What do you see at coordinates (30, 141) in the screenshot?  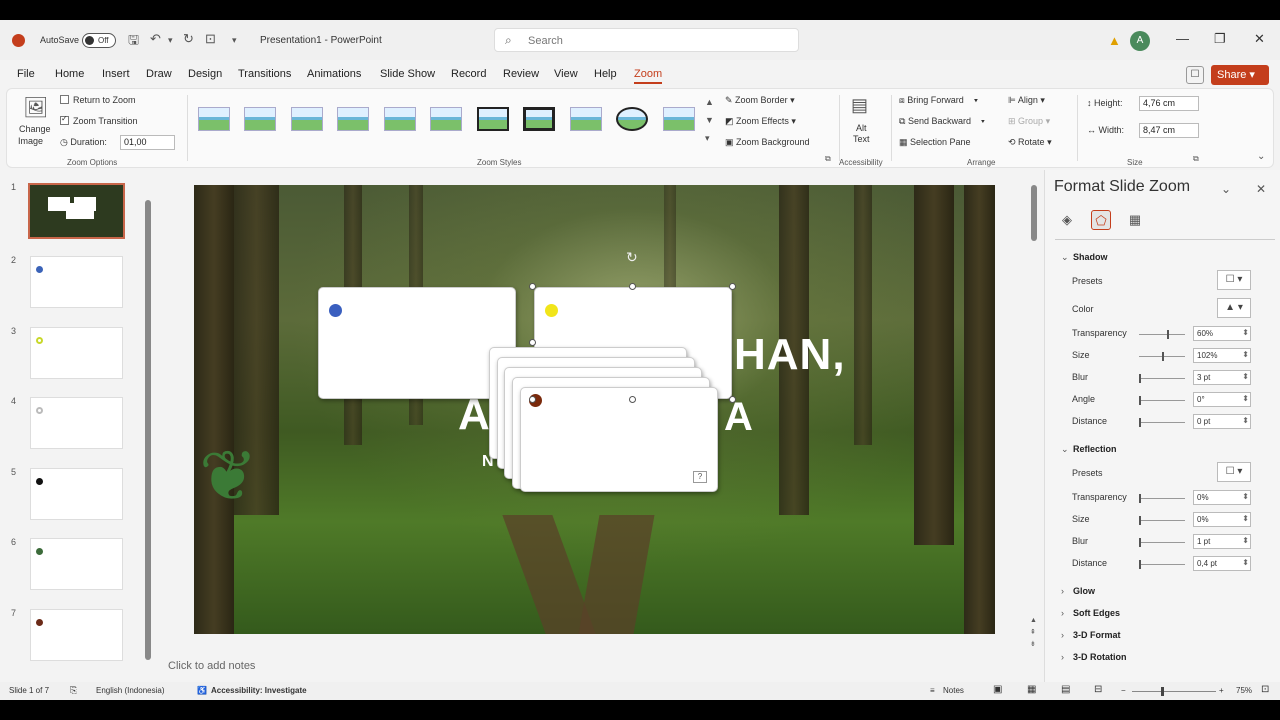 I see `change-image-button-l2: Image` at bounding box center [30, 141].